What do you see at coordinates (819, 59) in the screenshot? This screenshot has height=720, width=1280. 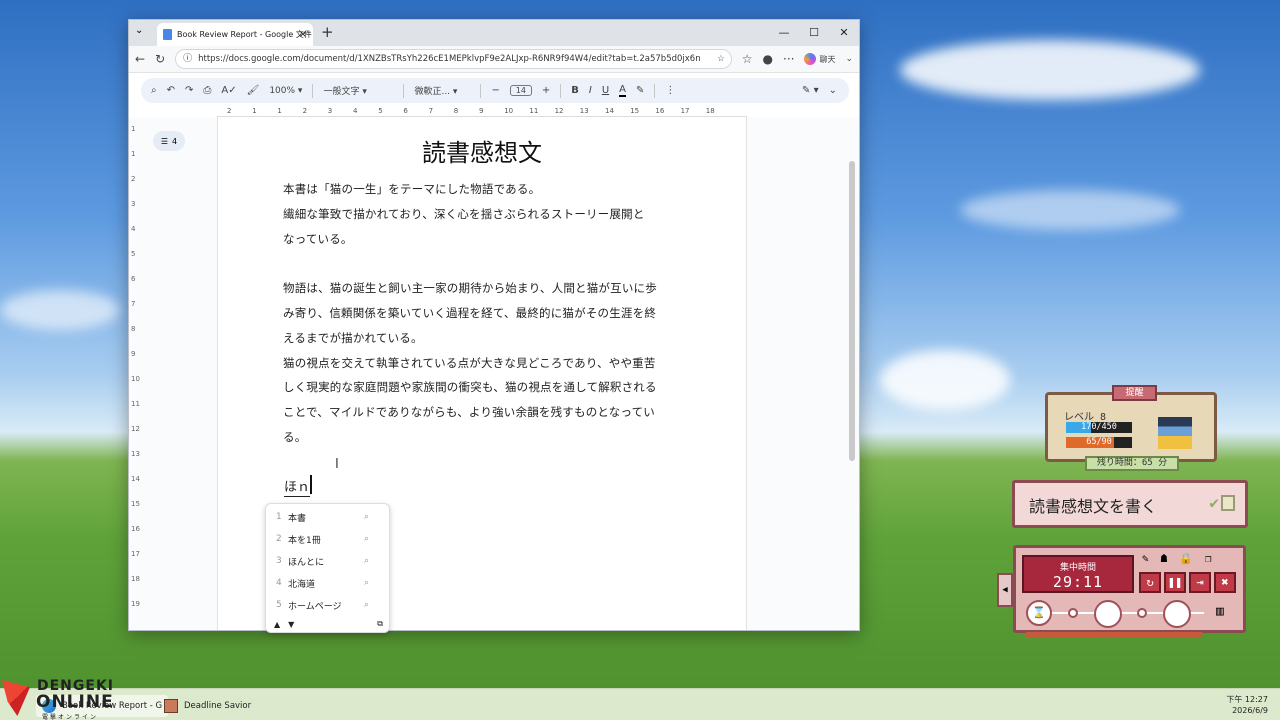 I see `copilot-button: 聊天` at bounding box center [819, 59].